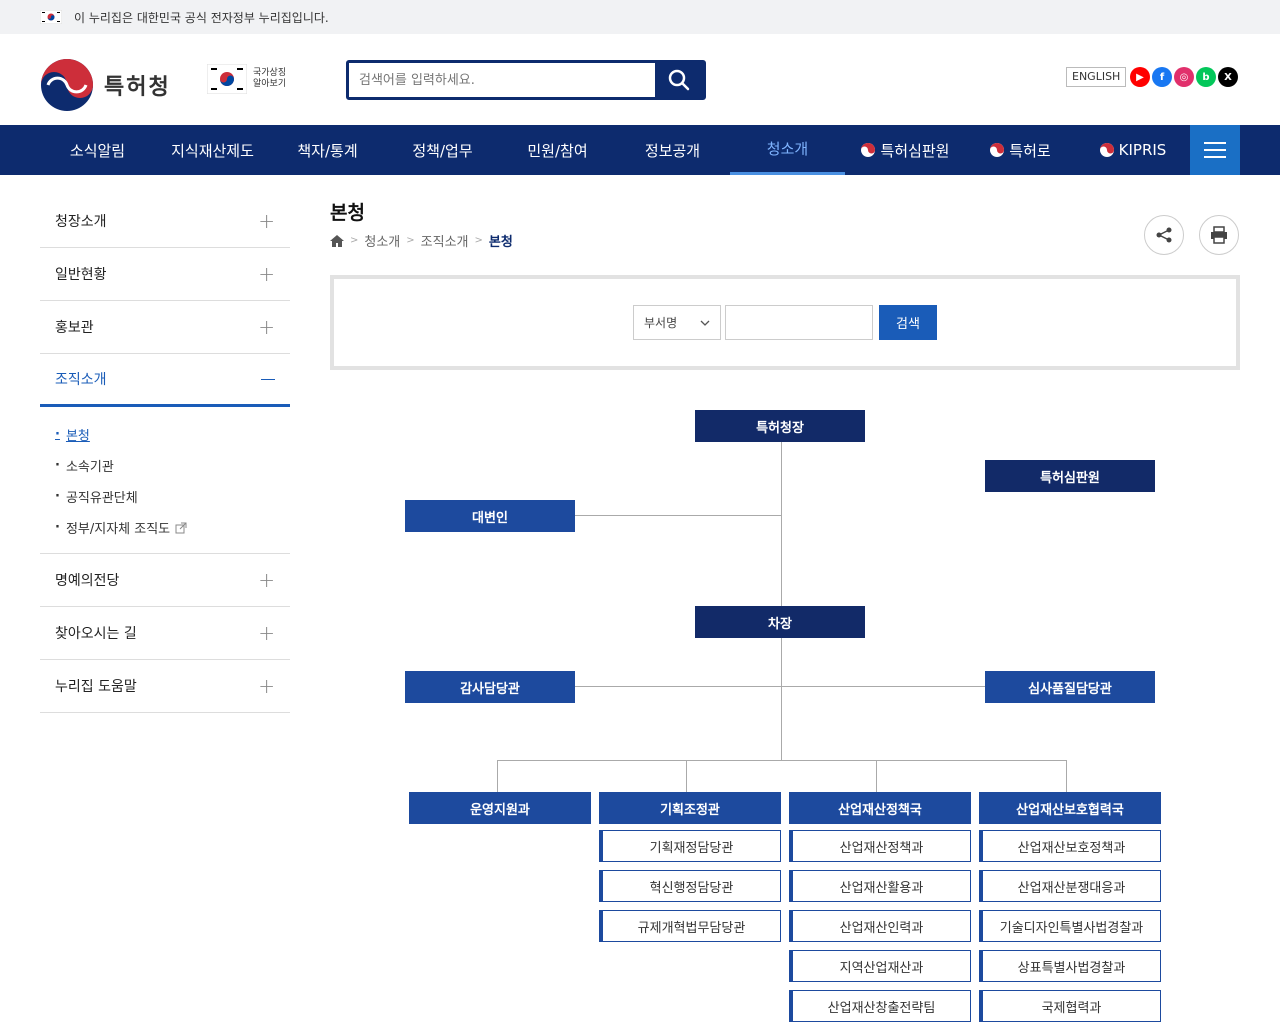 This screenshot has height=1024, width=1280. Describe the element at coordinates (227, 79) in the screenshot. I see `korea-flag-icon` at that location.